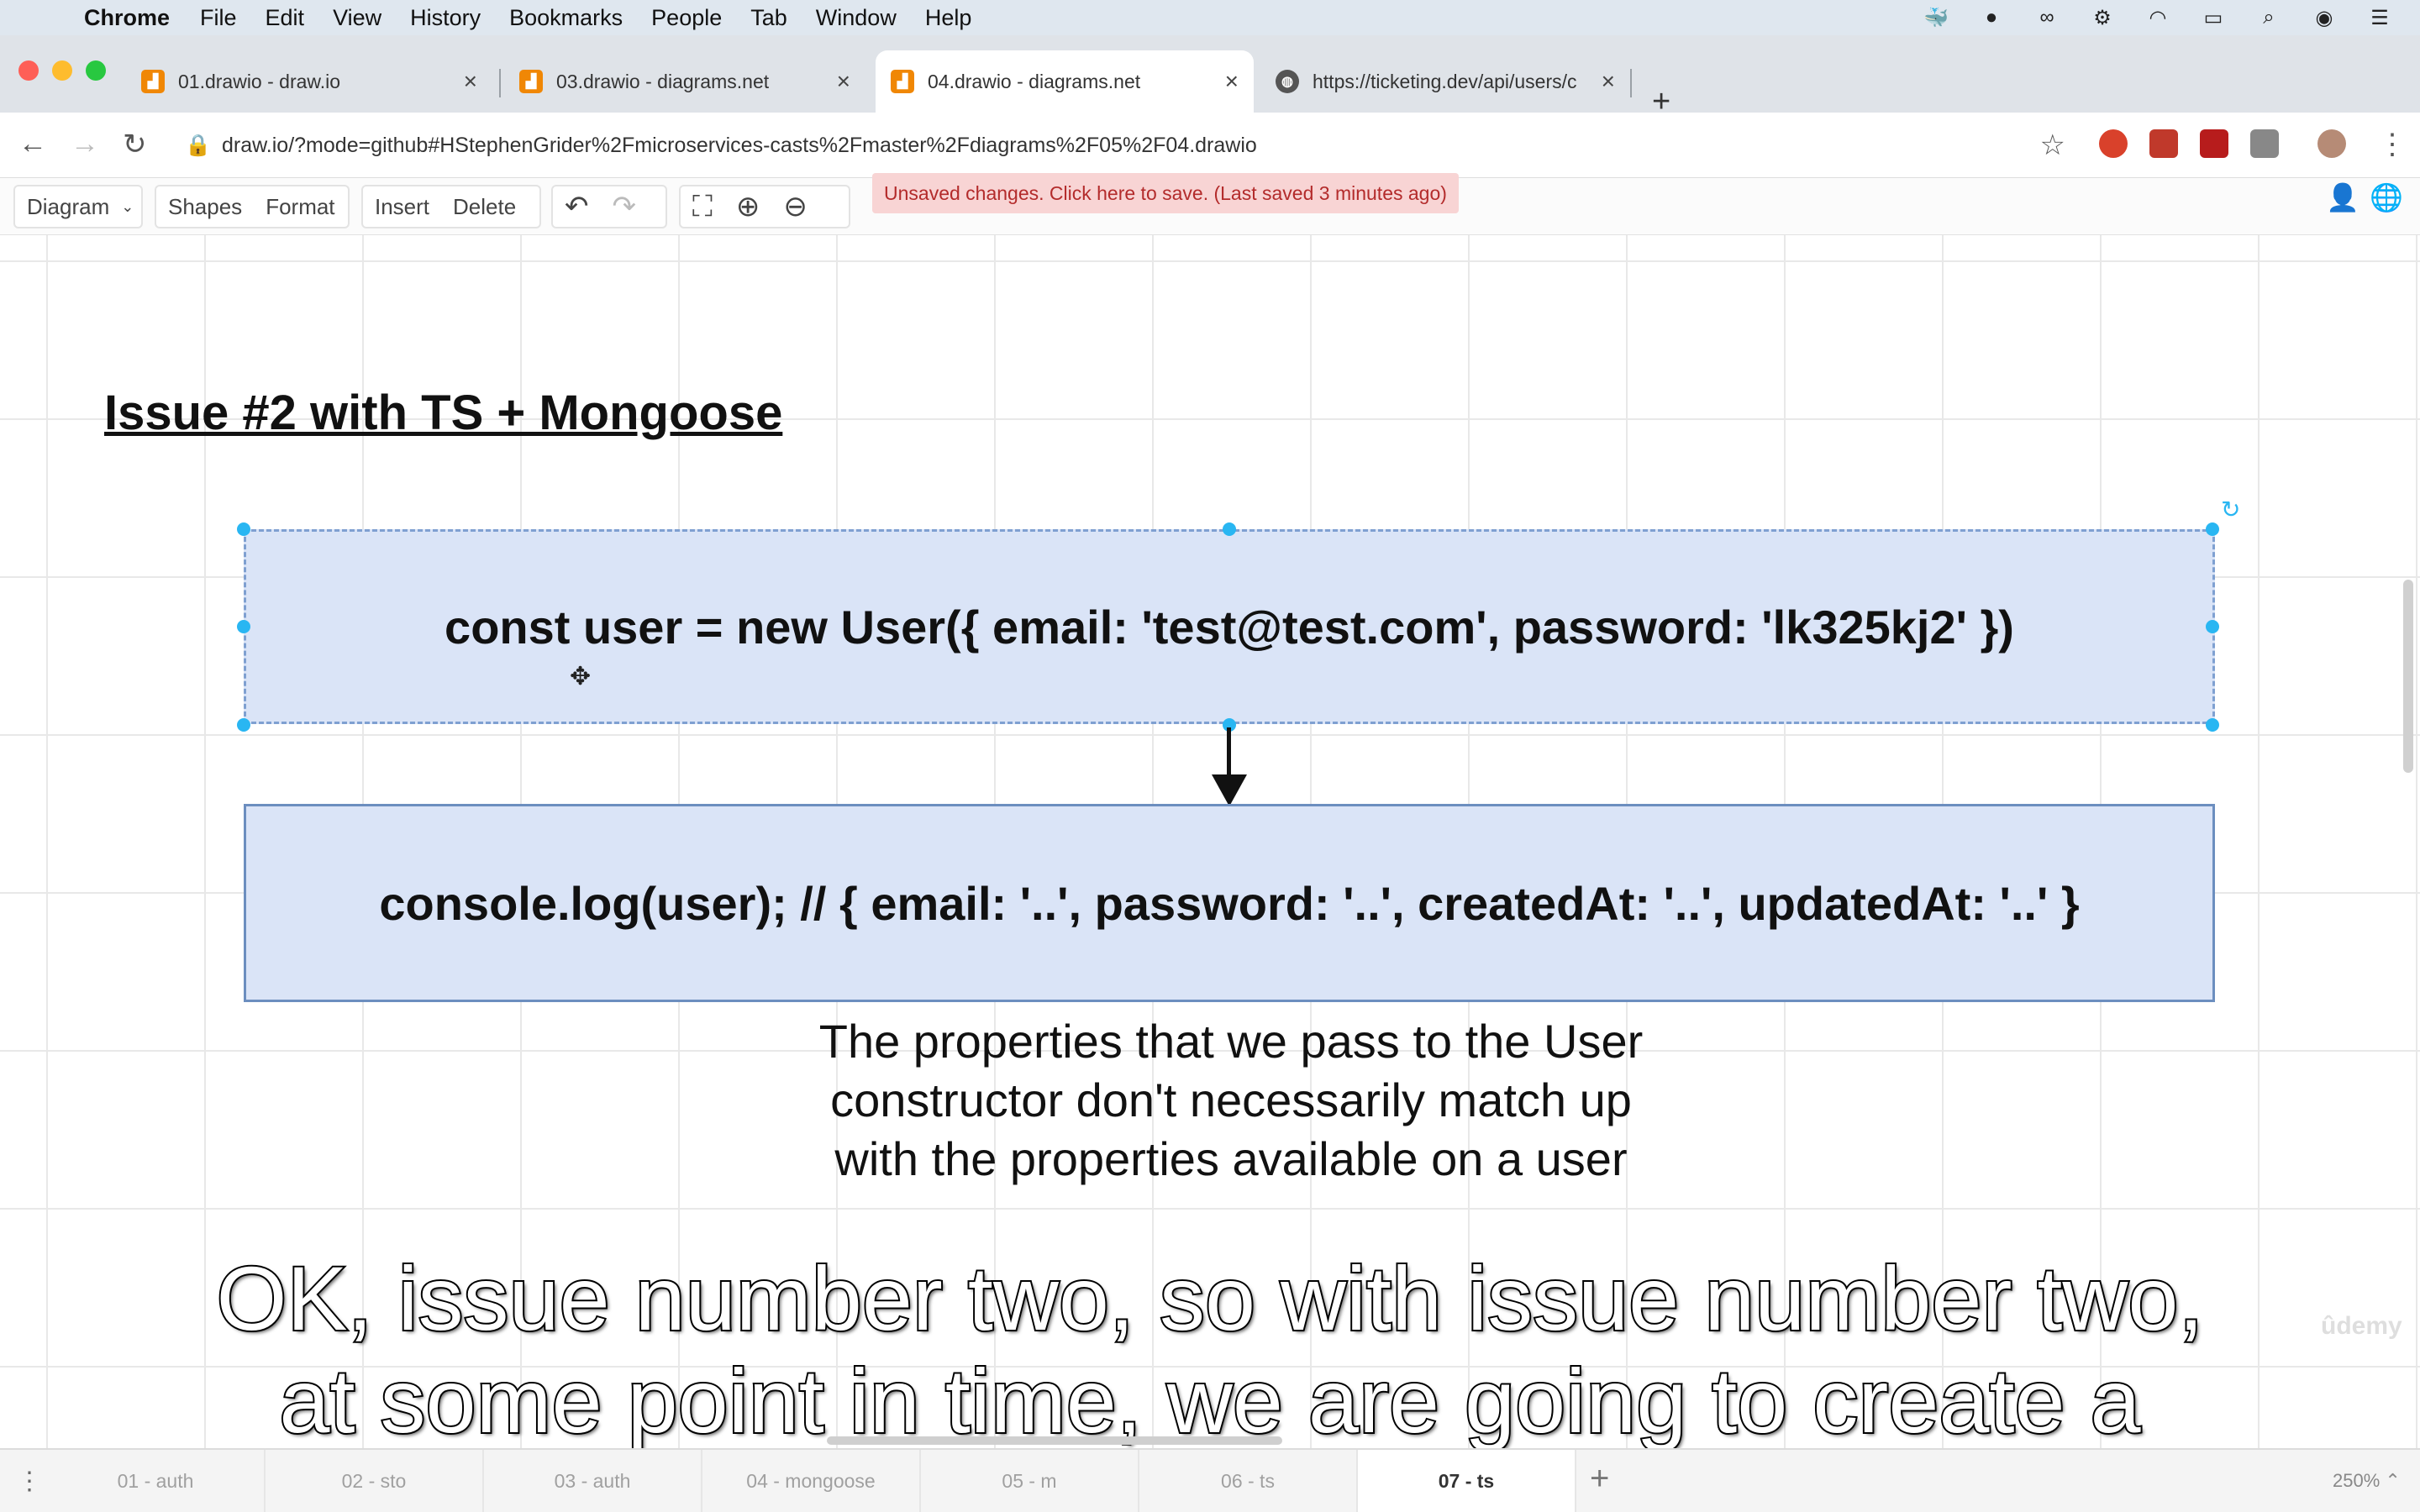  Describe the element at coordinates (2052, 145) in the screenshot. I see `bookmark-star-icon: ☆` at that location.